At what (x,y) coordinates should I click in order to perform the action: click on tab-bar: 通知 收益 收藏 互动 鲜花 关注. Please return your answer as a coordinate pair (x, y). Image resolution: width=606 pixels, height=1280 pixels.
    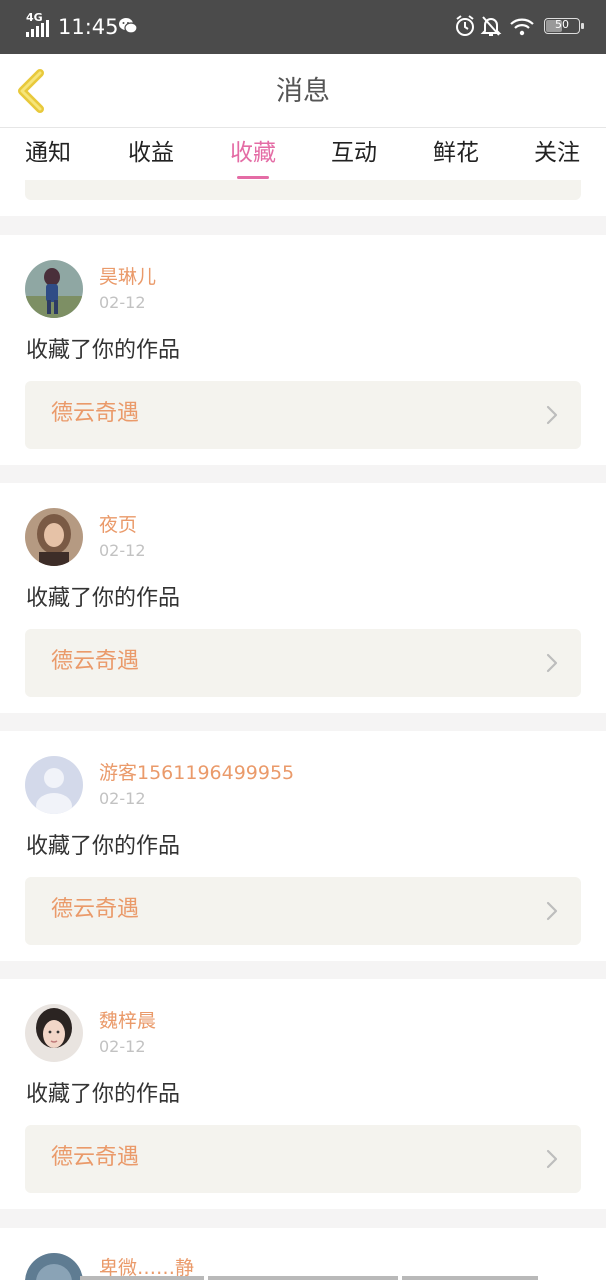
    Looking at the image, I should click on (303, 154).